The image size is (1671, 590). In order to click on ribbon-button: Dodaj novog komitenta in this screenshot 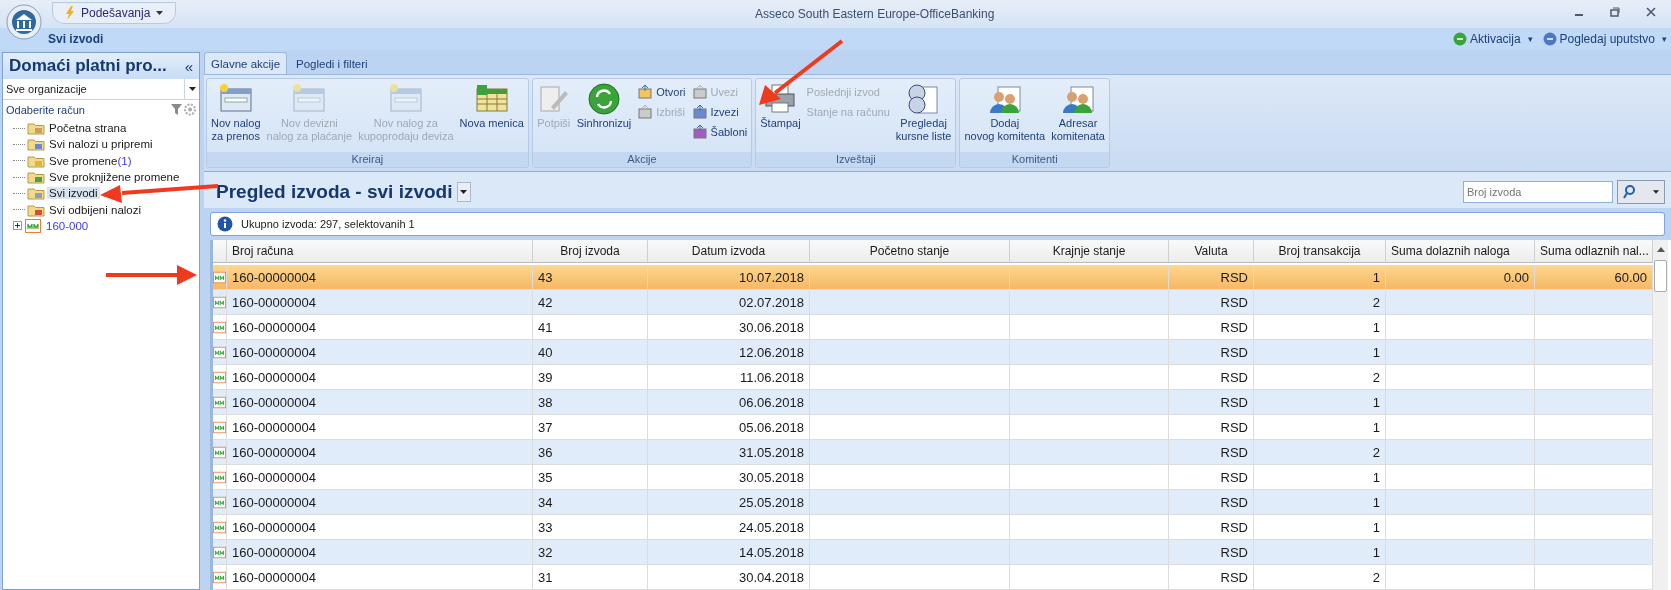, I will do `click(1005, 112)`.